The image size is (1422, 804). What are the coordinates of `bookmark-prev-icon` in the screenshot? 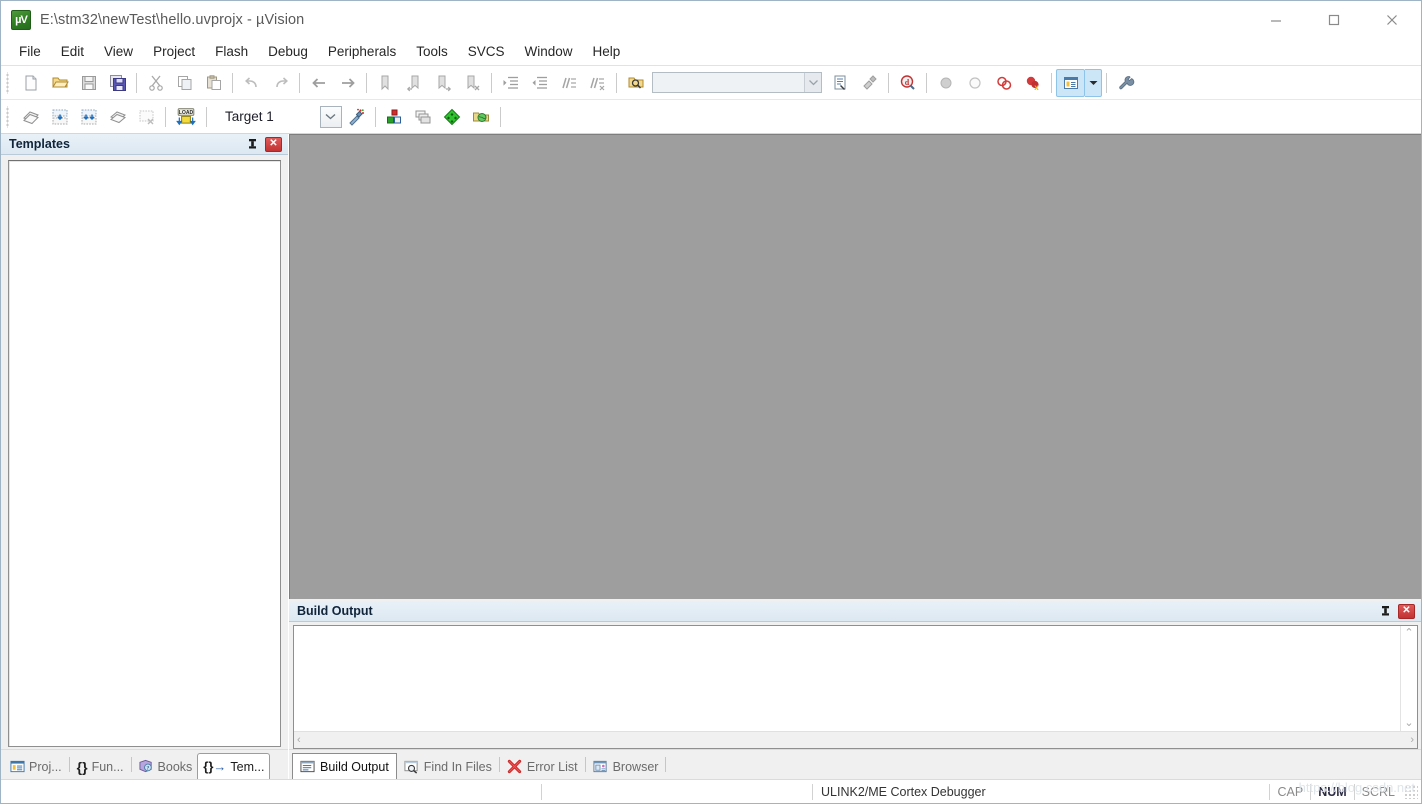 It's located at (414, 83).